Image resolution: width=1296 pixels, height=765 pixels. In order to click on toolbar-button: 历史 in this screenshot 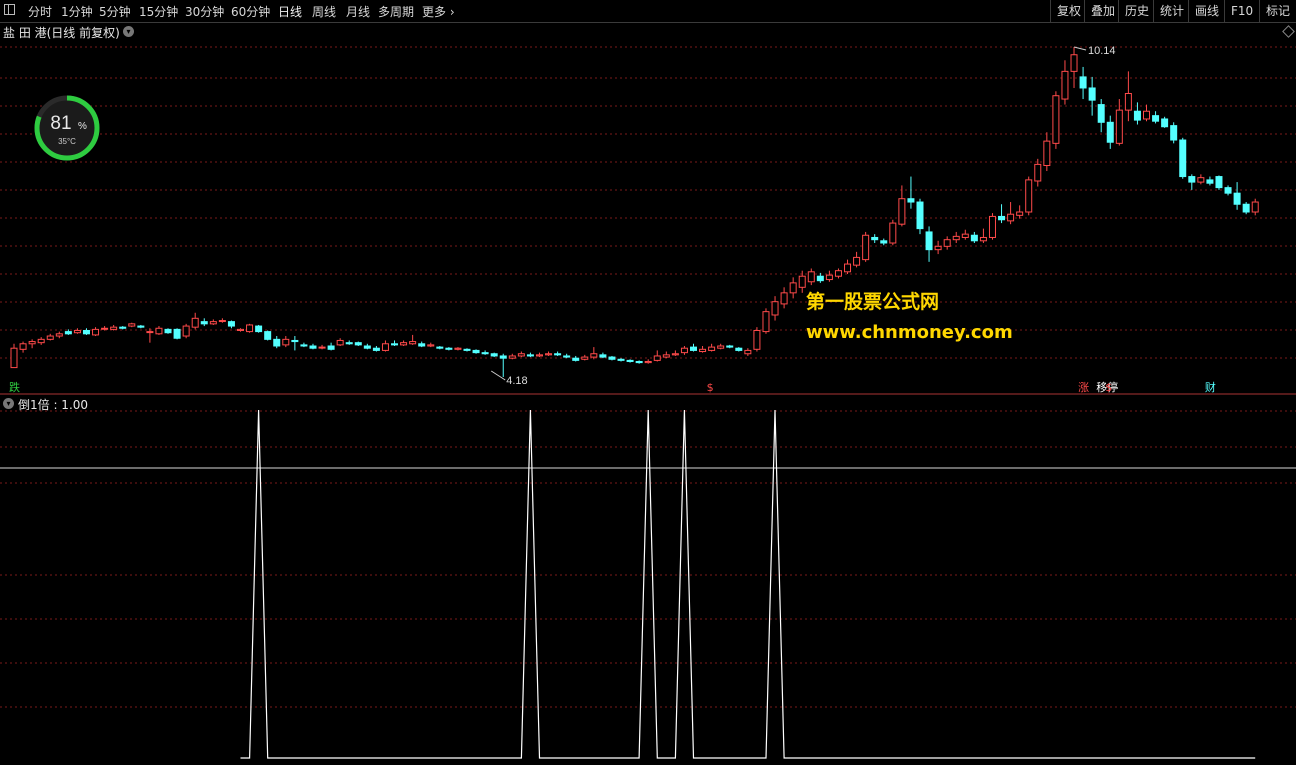, I will do `click(1136, 11)`.